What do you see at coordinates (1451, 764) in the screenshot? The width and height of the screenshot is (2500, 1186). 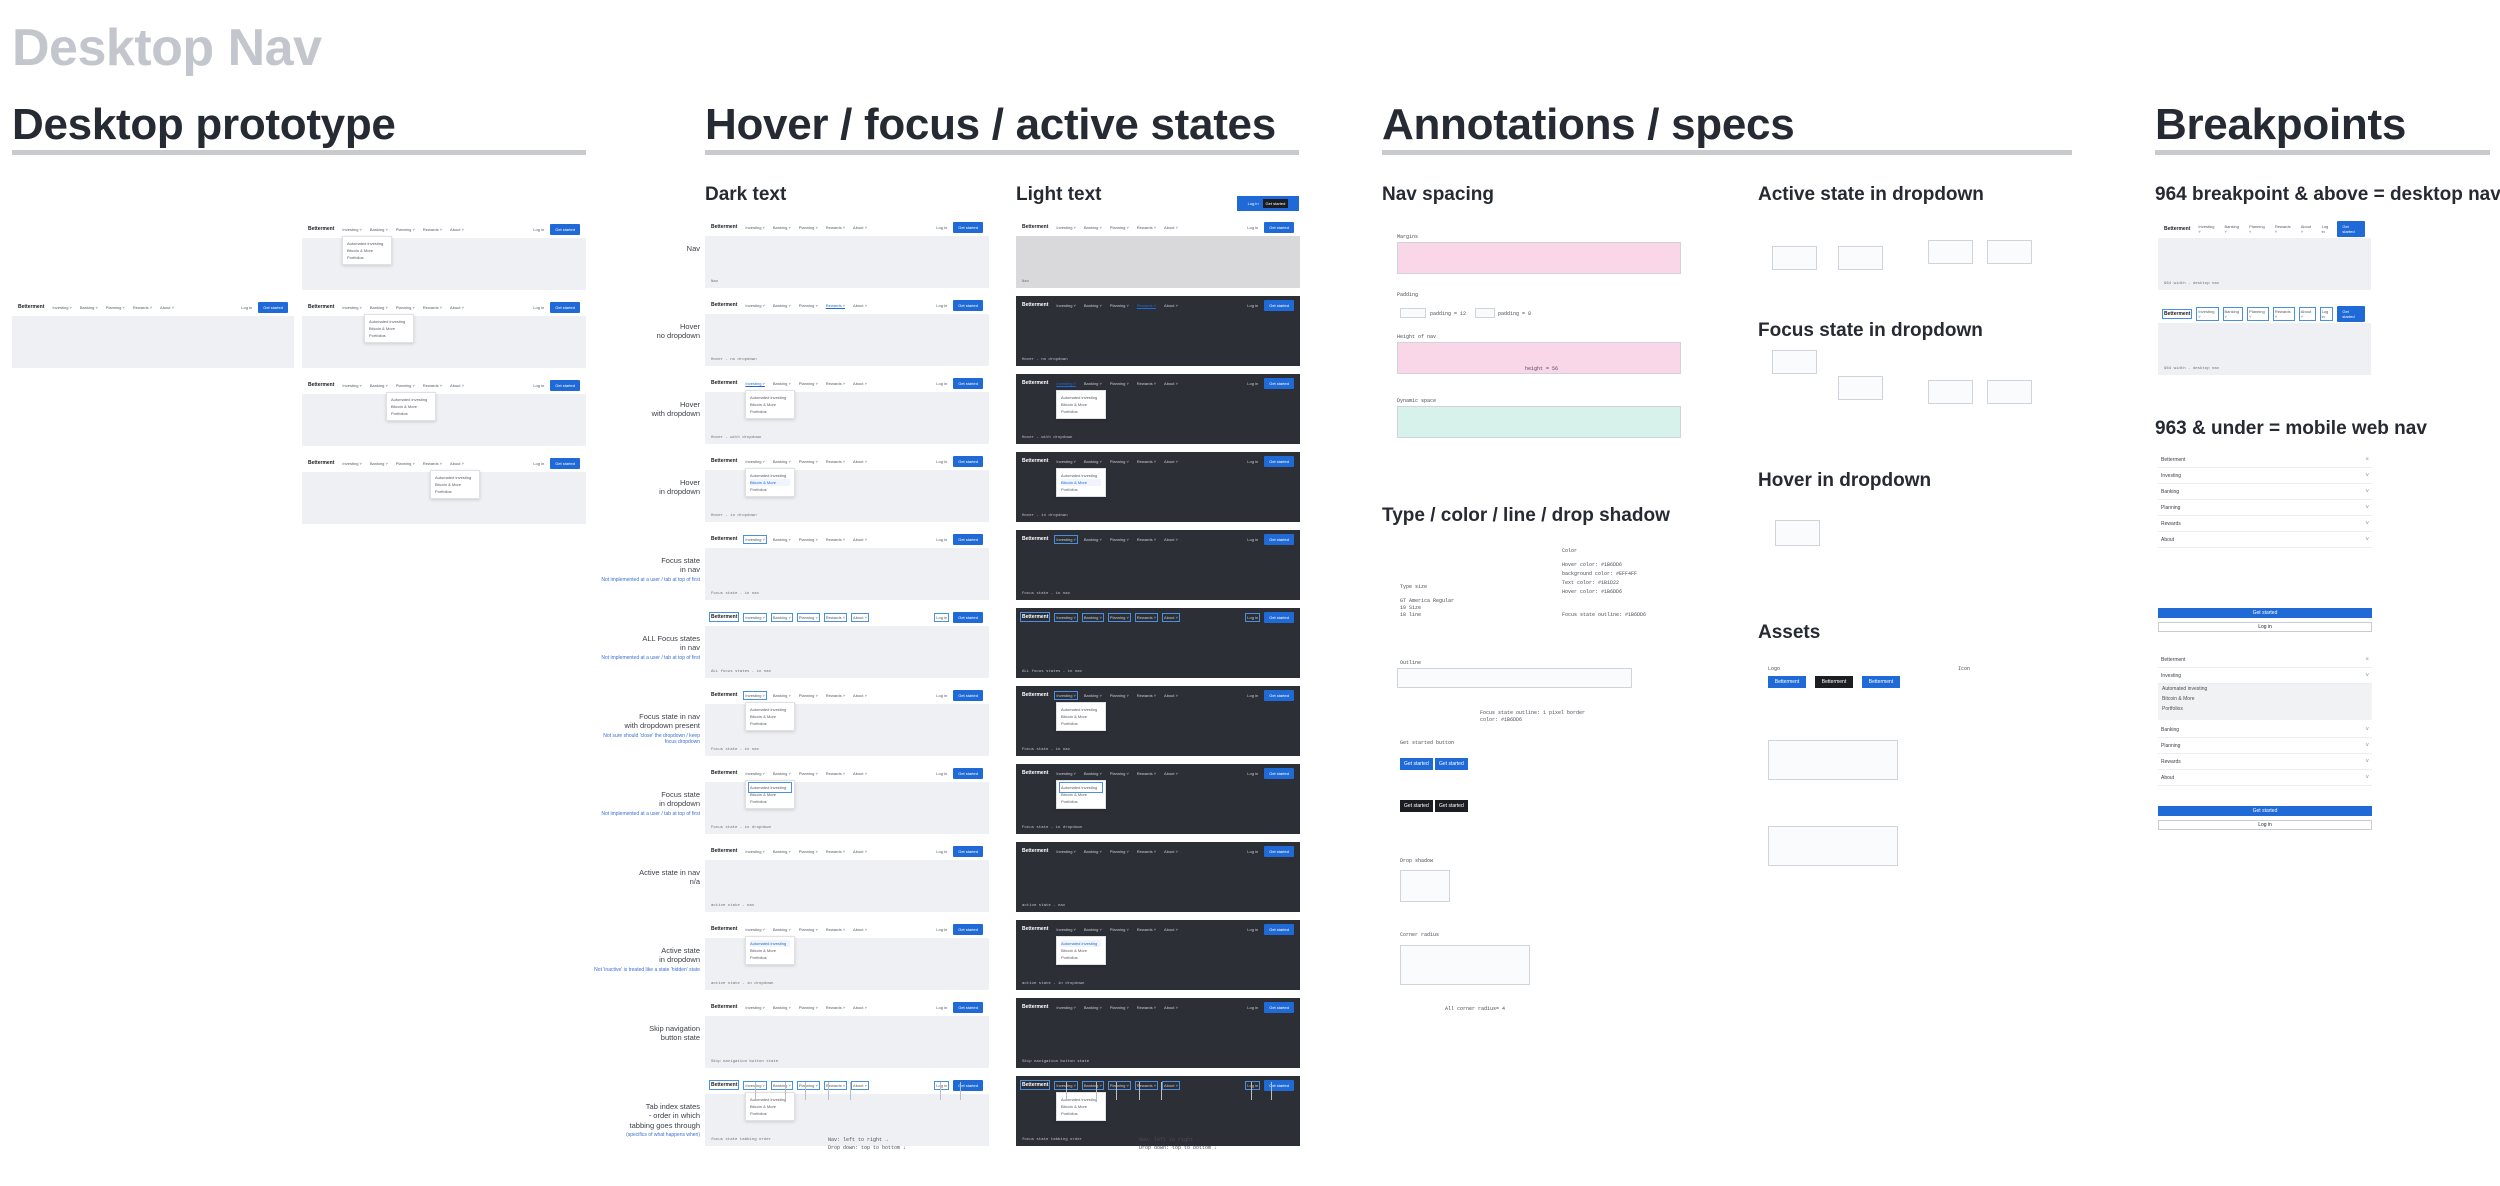 I see `get-started-sample: Get started` at bounding box center [1451, 764].